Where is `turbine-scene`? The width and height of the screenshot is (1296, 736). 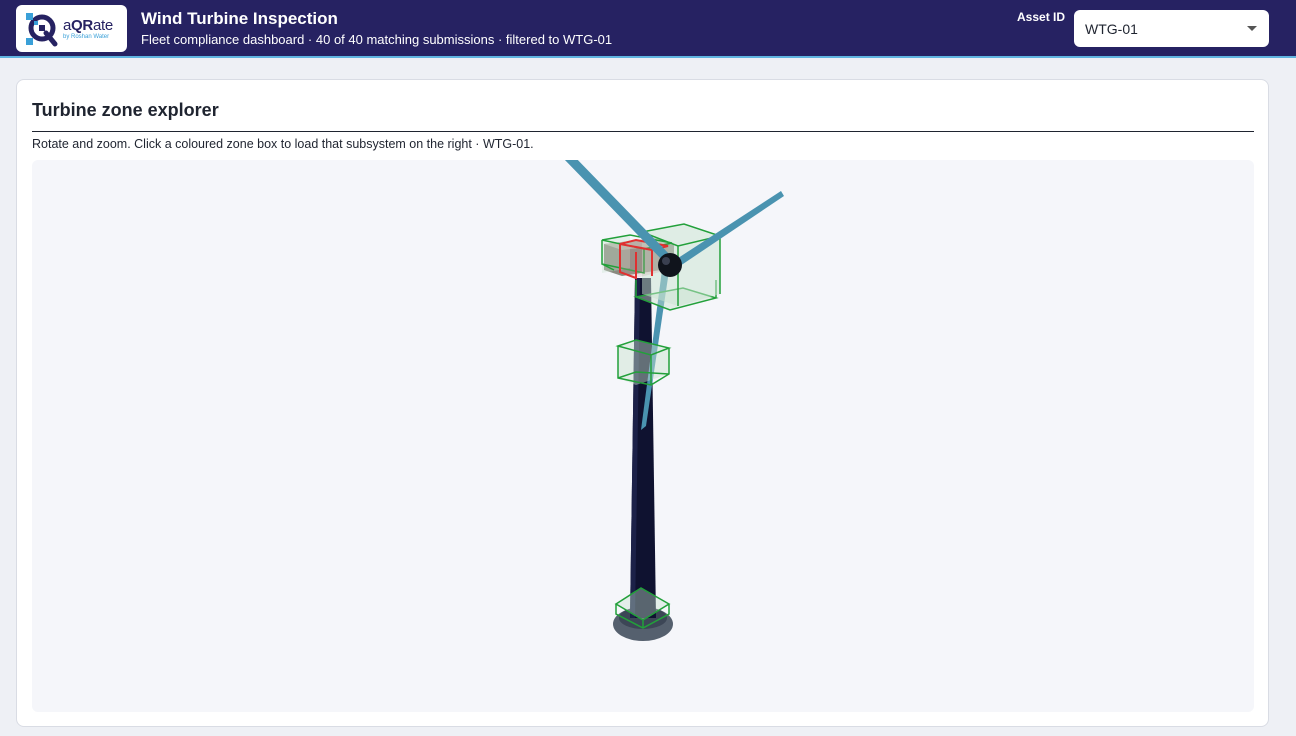 turbine-scene is located at coordinates (674, 400).